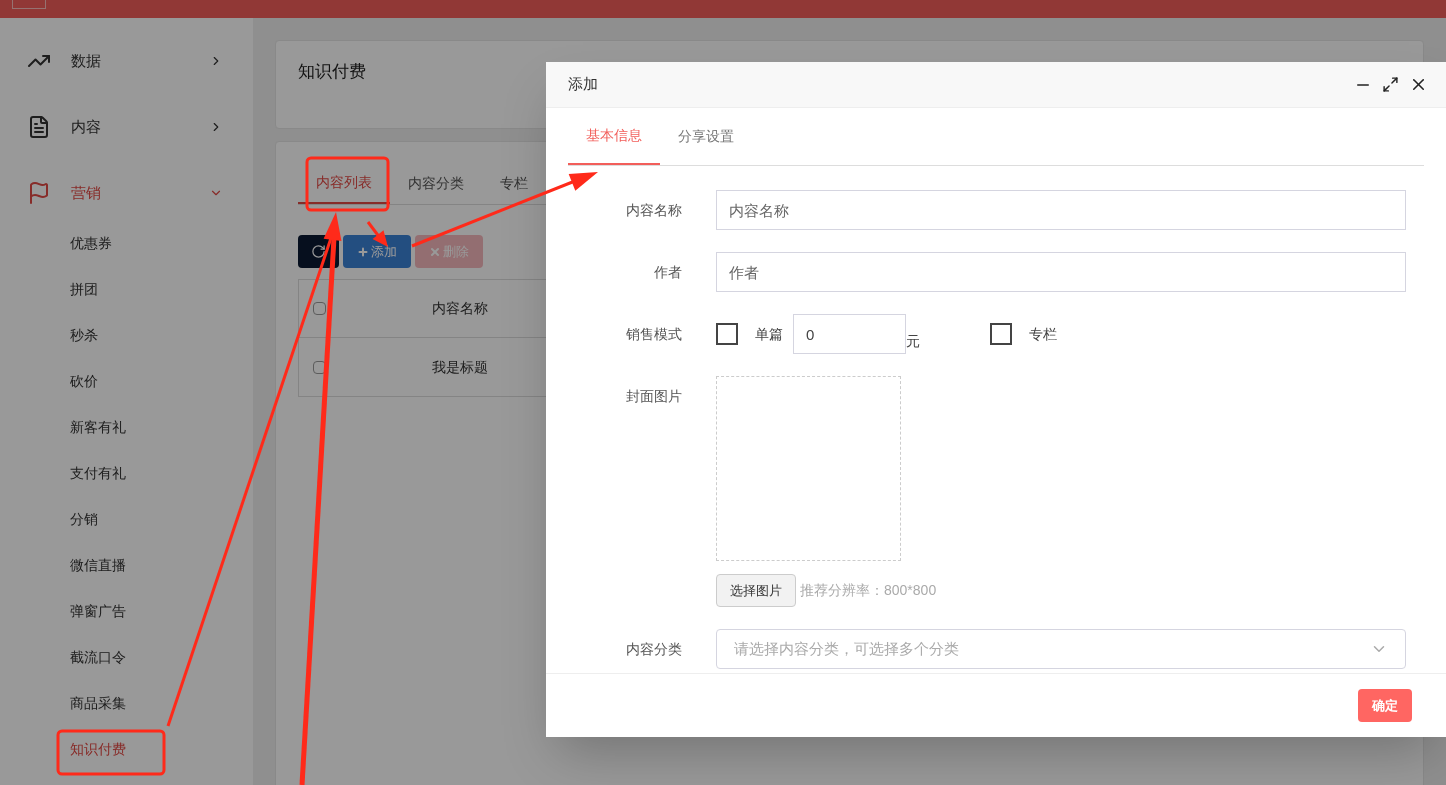 The height and width of the screenshot is (785, 1446). I want to click on submenu-item: 商品采集, so click(126, 703).